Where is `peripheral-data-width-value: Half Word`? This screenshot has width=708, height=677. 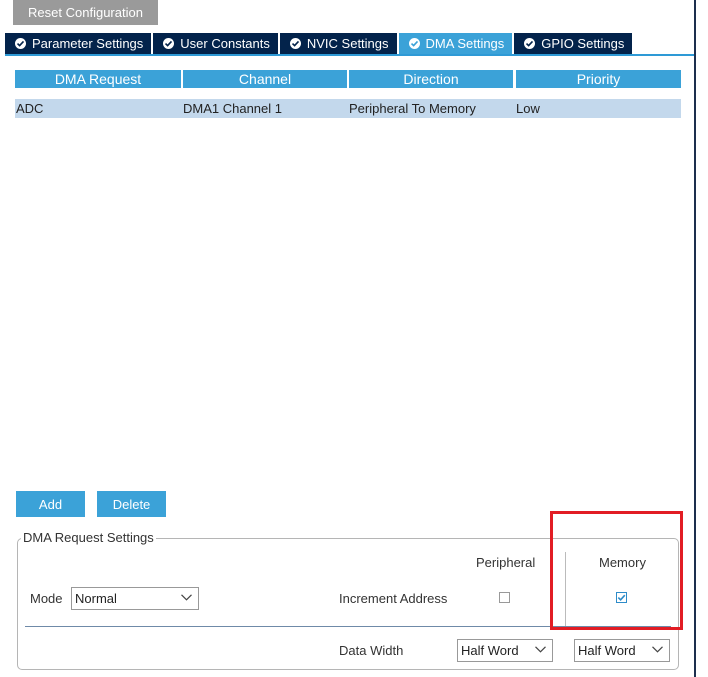
peripheral-data-width-value: Half Word is located at coordinates (490, 650).